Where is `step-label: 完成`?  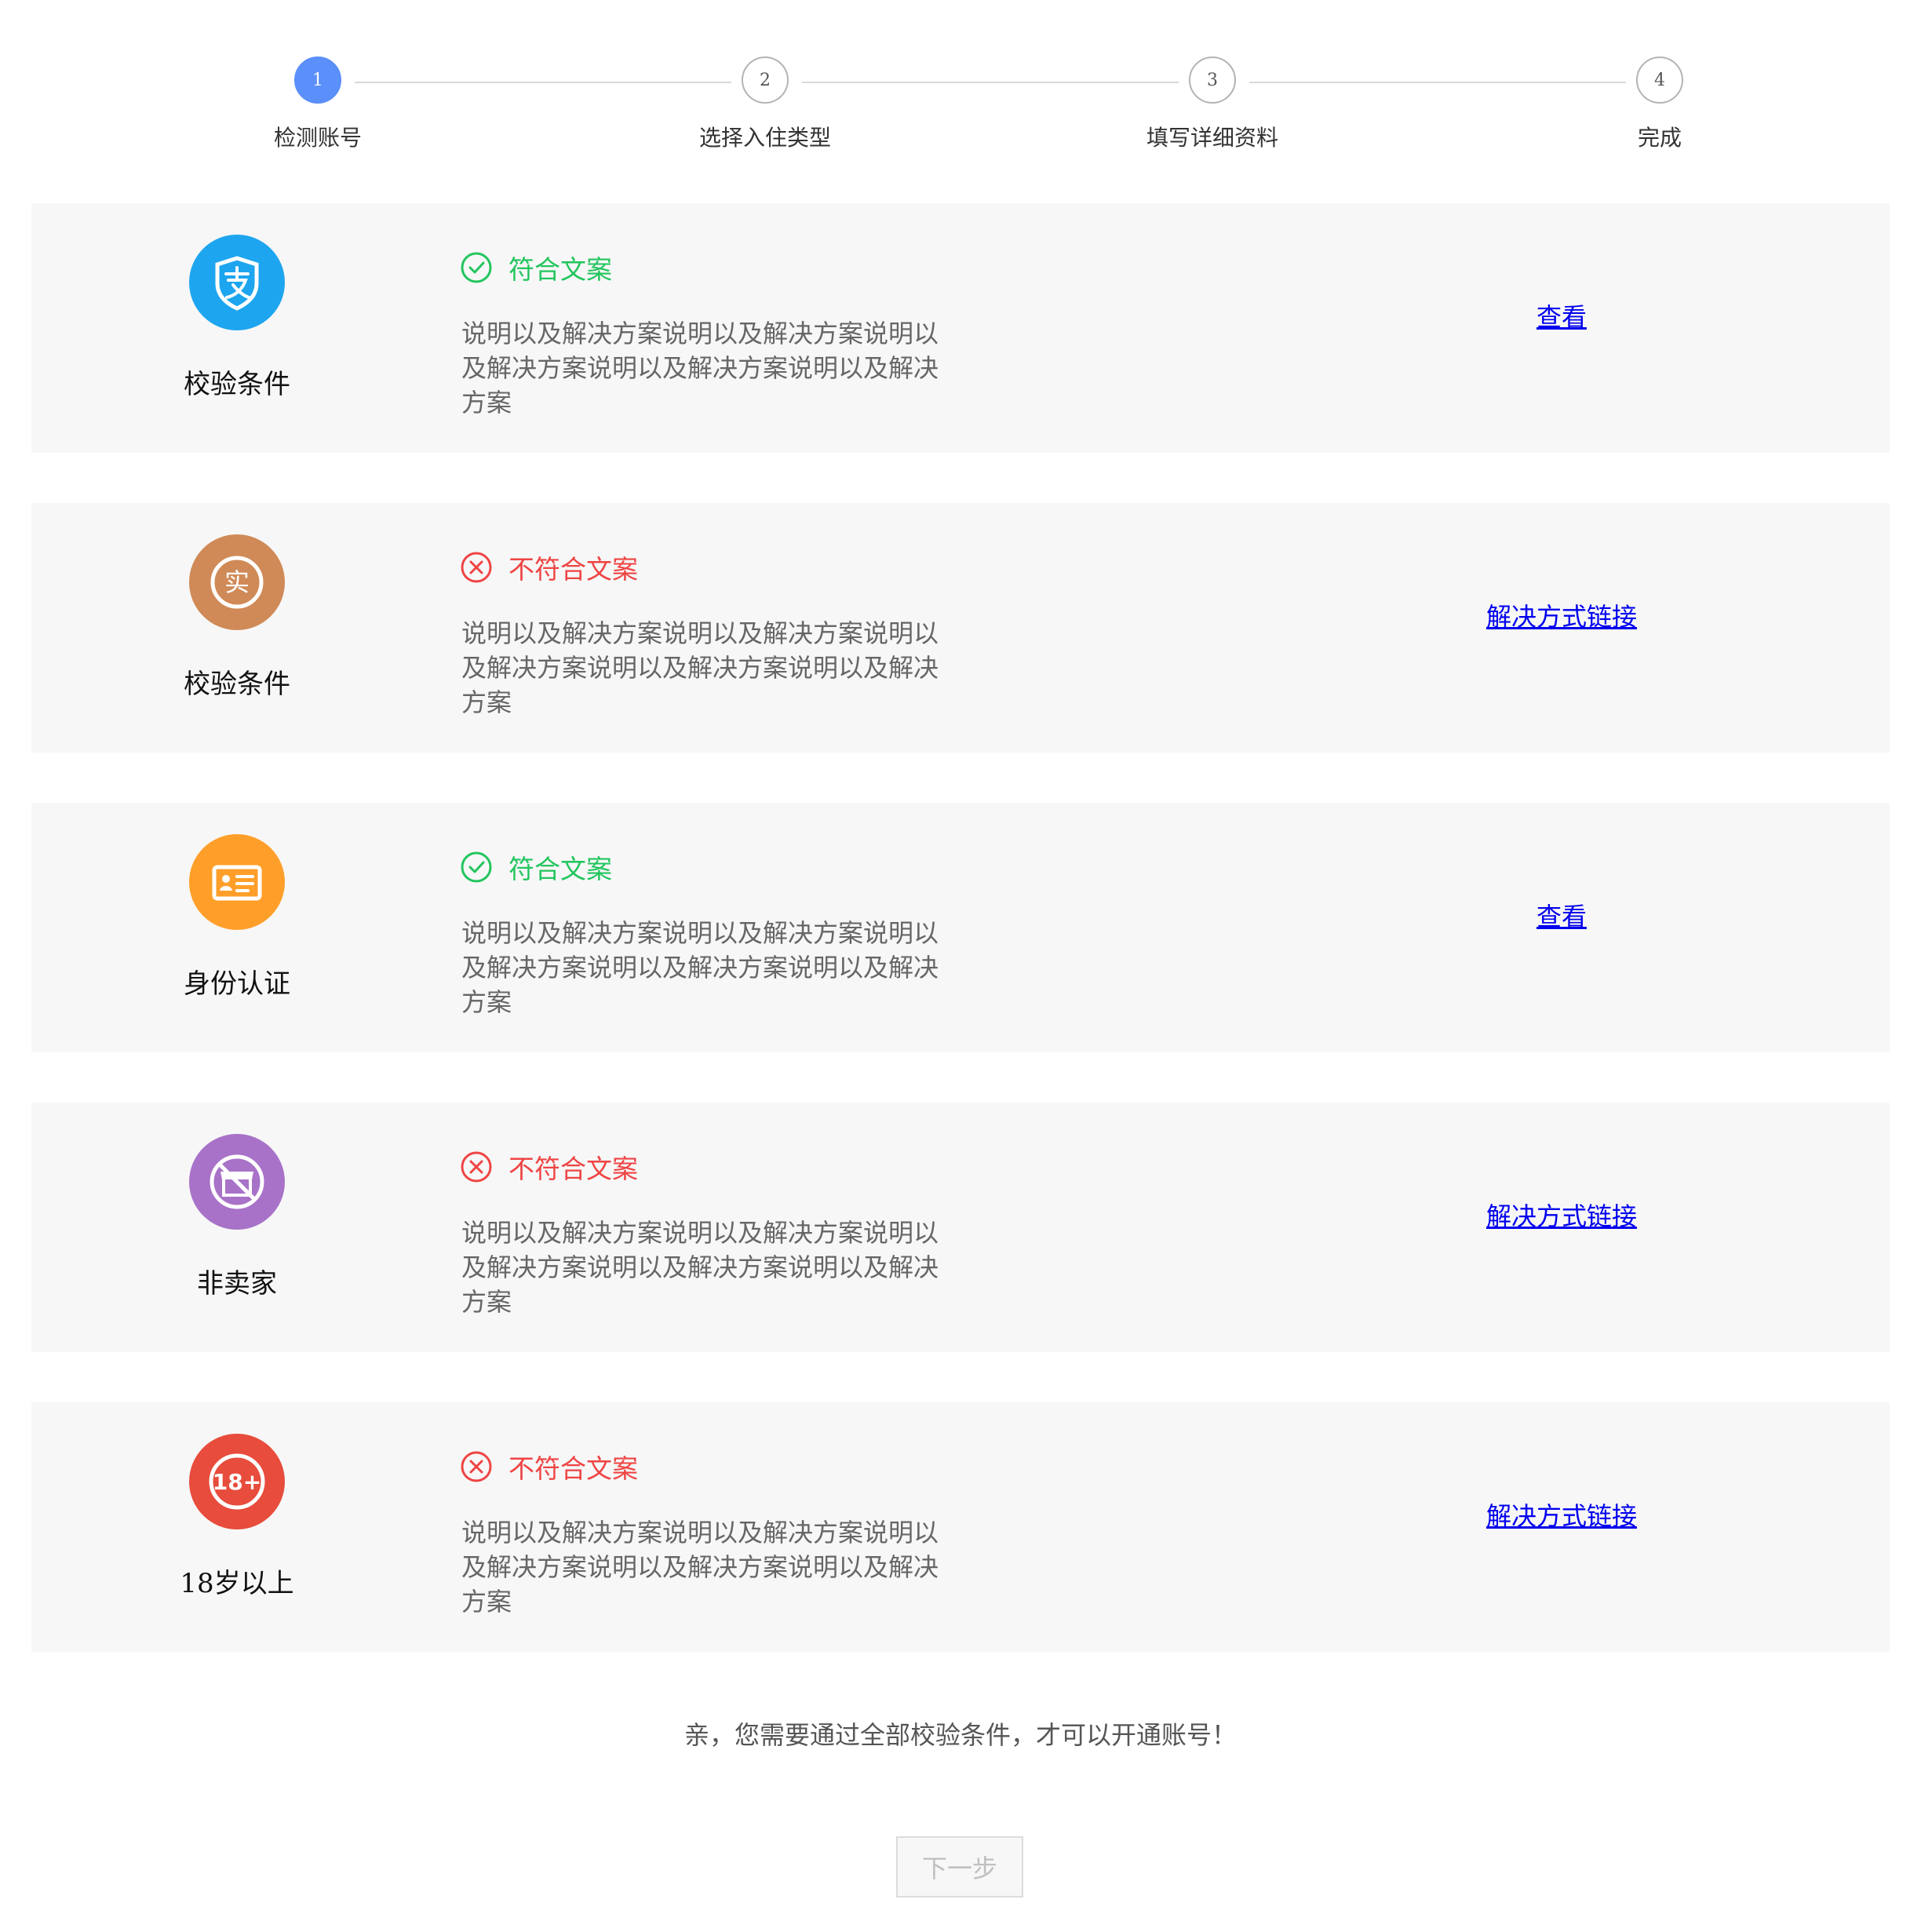
step-label: 完成 is located at coordinates (1659, 138).